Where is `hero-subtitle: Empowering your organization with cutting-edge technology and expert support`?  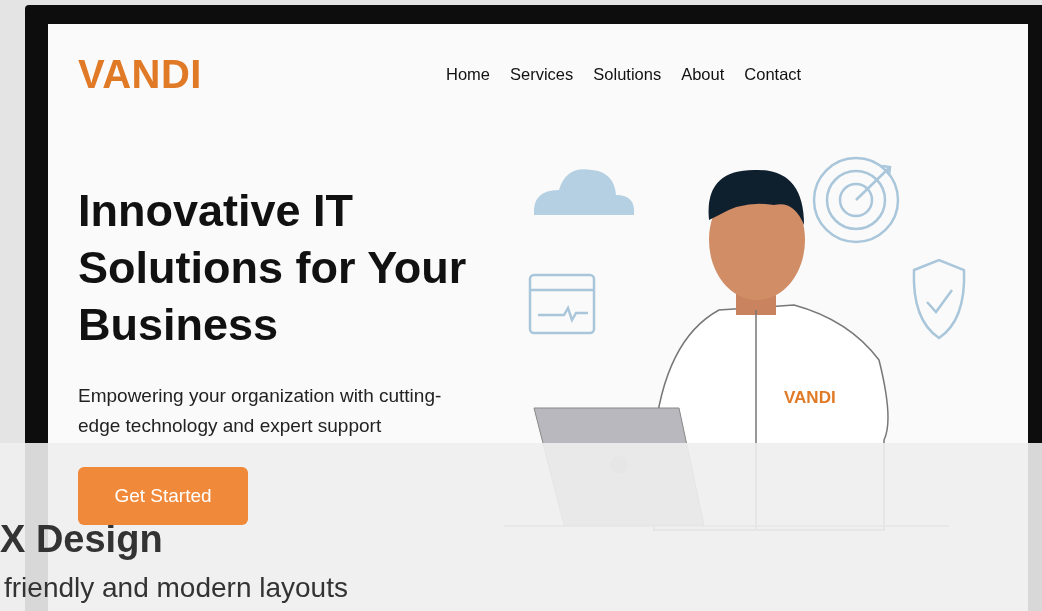
hero-subtitle: Empowering your organization with cutting-edge technology and expert support is located at coordinates (260, 411).